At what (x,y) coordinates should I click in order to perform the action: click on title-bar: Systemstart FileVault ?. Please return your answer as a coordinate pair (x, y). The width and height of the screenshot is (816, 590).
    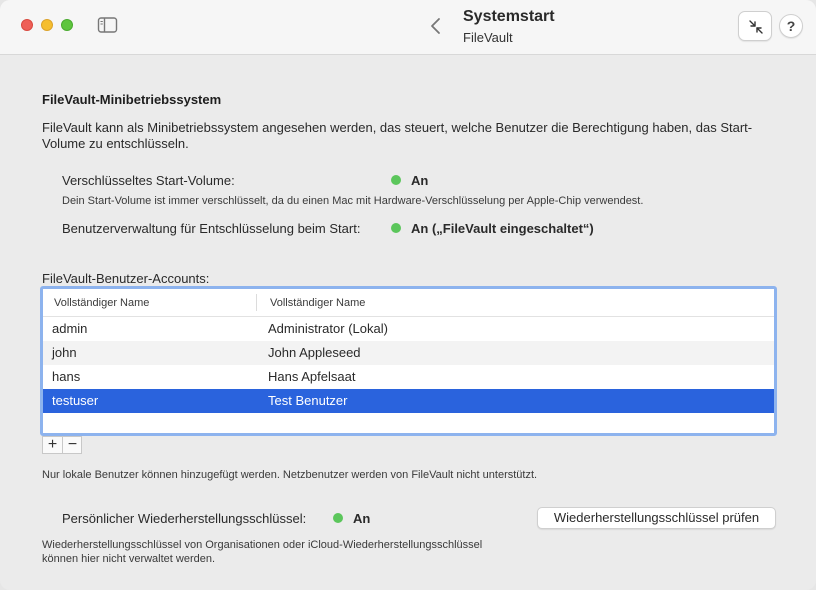
    Looking at the image, I should click on (408, 27).